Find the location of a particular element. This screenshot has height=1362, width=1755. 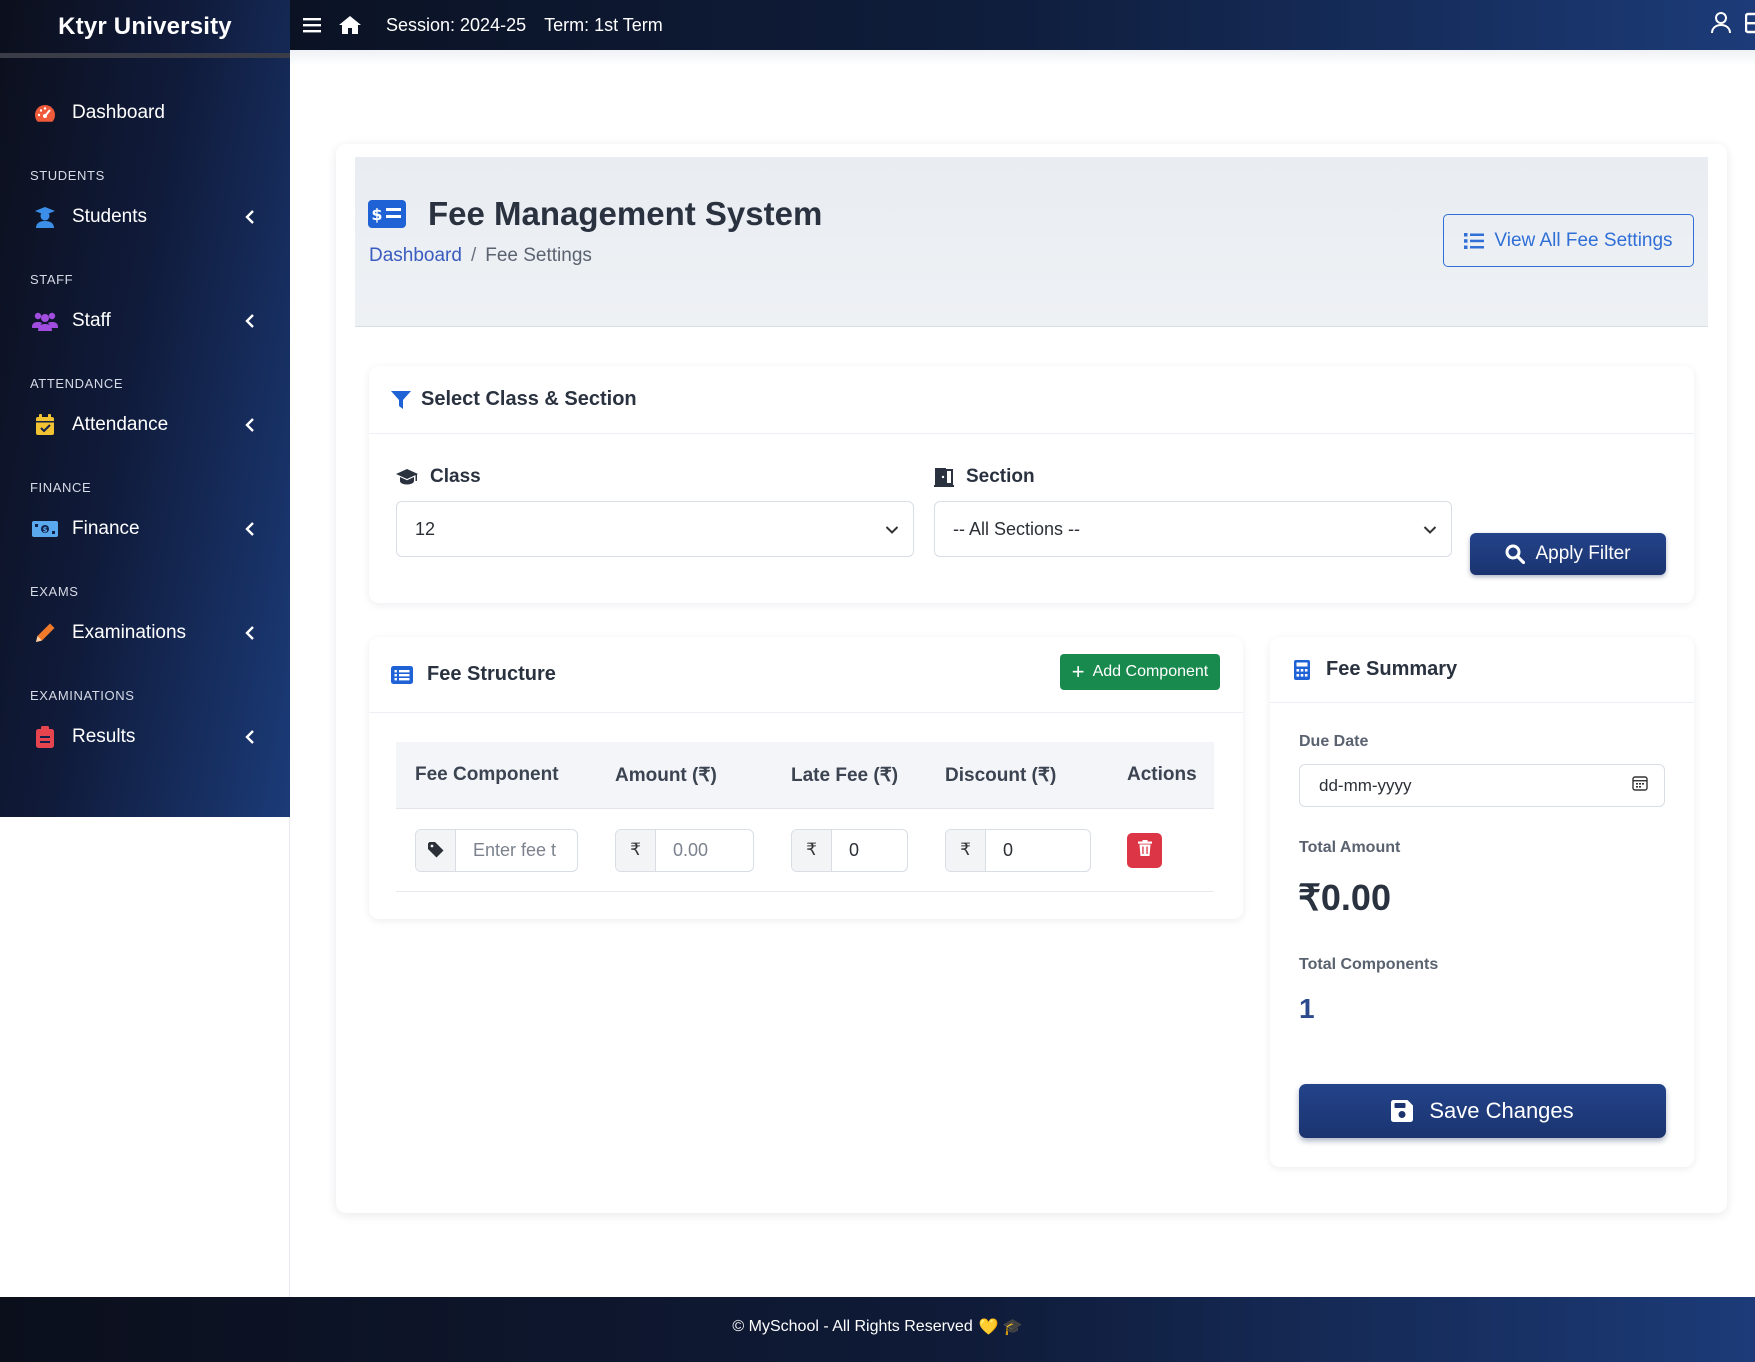

sidebar-item-label: Results is located at coordinates (104, 736).